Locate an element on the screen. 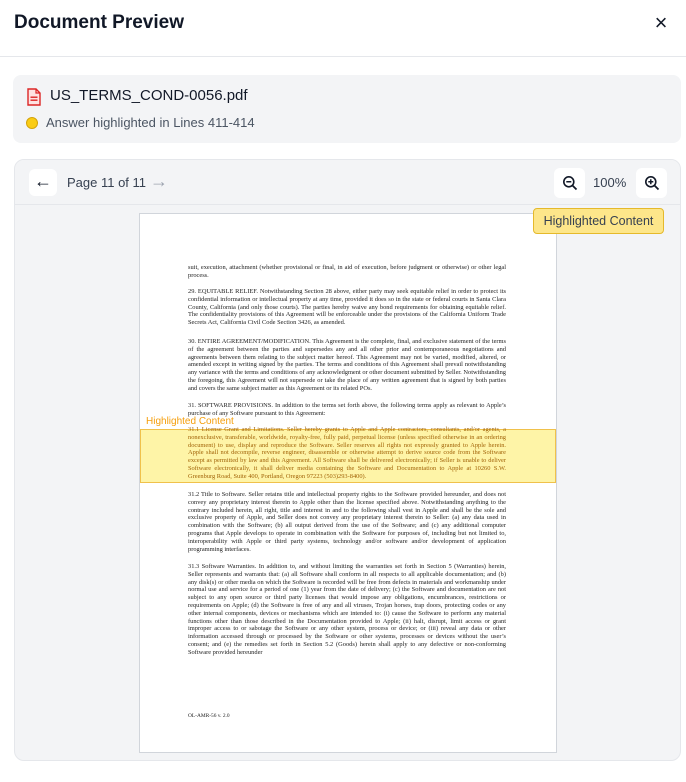  zoom-out-icon is located at coordinates (569, 183).